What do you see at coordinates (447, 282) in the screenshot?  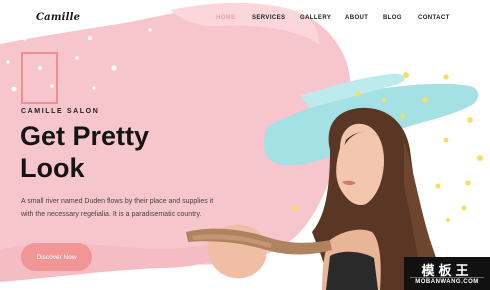 I see `watermark-subtitle: MOBANWANG.COM` at bounding box center [447, 282].